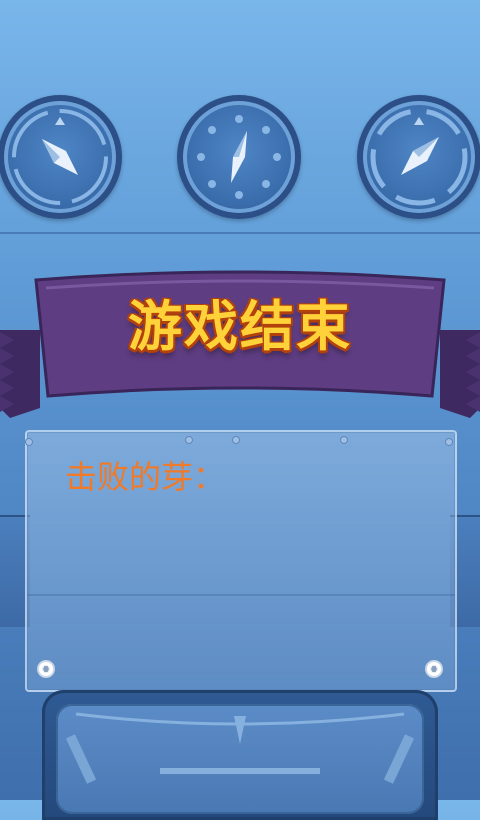 Image resolution: width=480 pixels, height=820 pixels. I want to click on defeated-sprouts-label: 击败的芽：, so click(145, 477).